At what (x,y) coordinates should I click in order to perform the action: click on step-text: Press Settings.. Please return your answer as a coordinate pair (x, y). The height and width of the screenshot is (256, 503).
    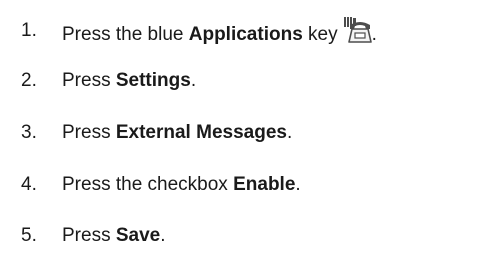
    Looking at the image, I should click on (129, 81).